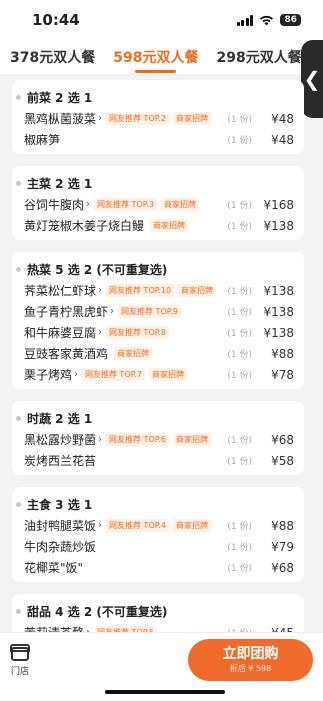  I want to click on back-chevron-icon: ❮, so click(312, 79).